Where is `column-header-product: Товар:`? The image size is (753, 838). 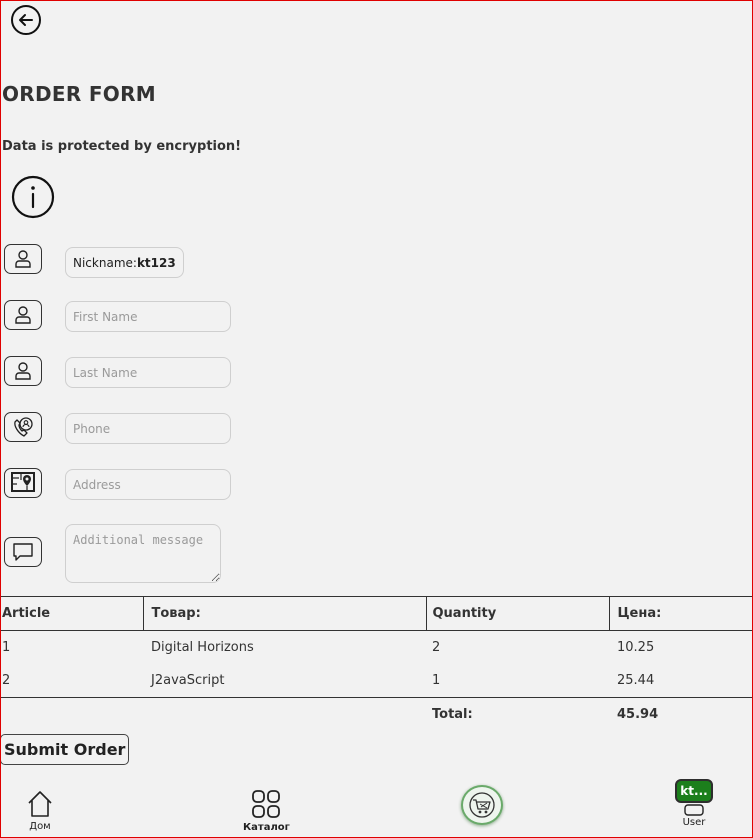 column-header-product: Товар: is located at coordinates (285, 613).